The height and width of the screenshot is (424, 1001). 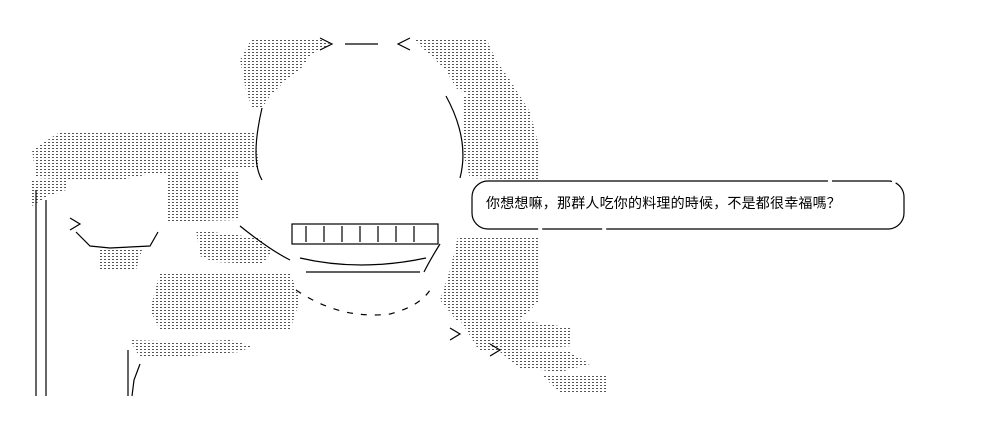 What do you see at coordinates (365, 248) in the screenshot?
I see `grinning-mouth` at bounding box center [365, 248].